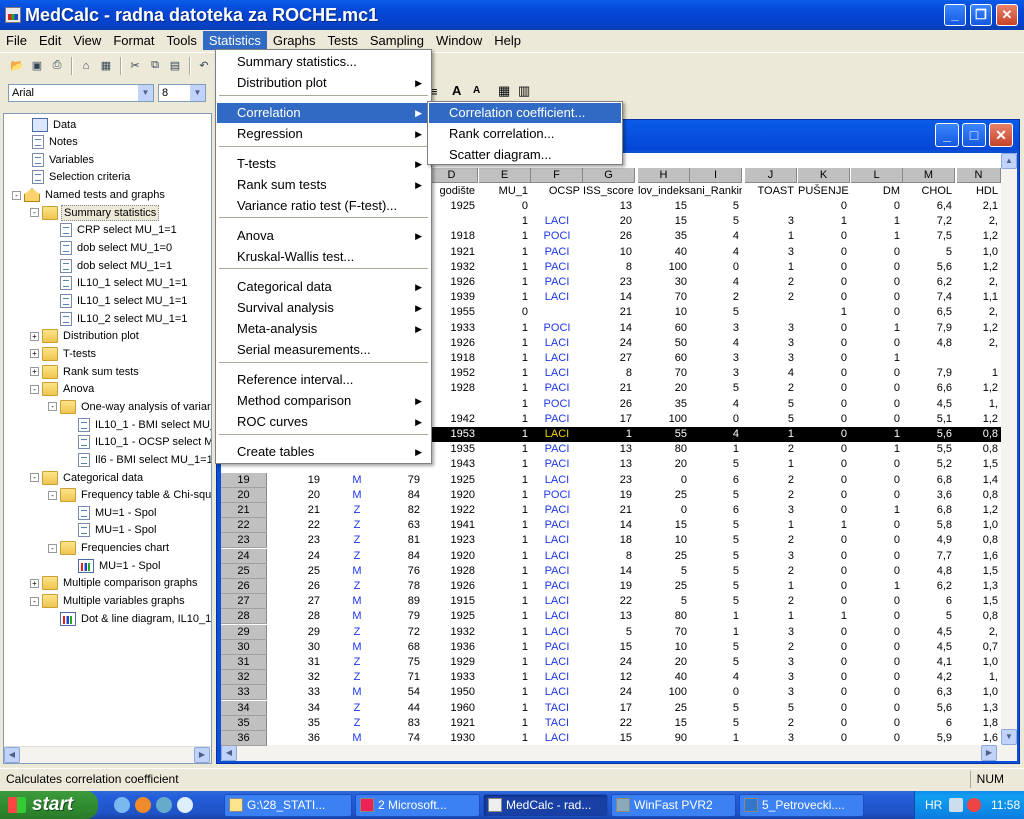  What do you see at coordinates (85, 336) in the screenshot?
I see `tree-item: + Distribution plot` at bounding box center [85, 336].